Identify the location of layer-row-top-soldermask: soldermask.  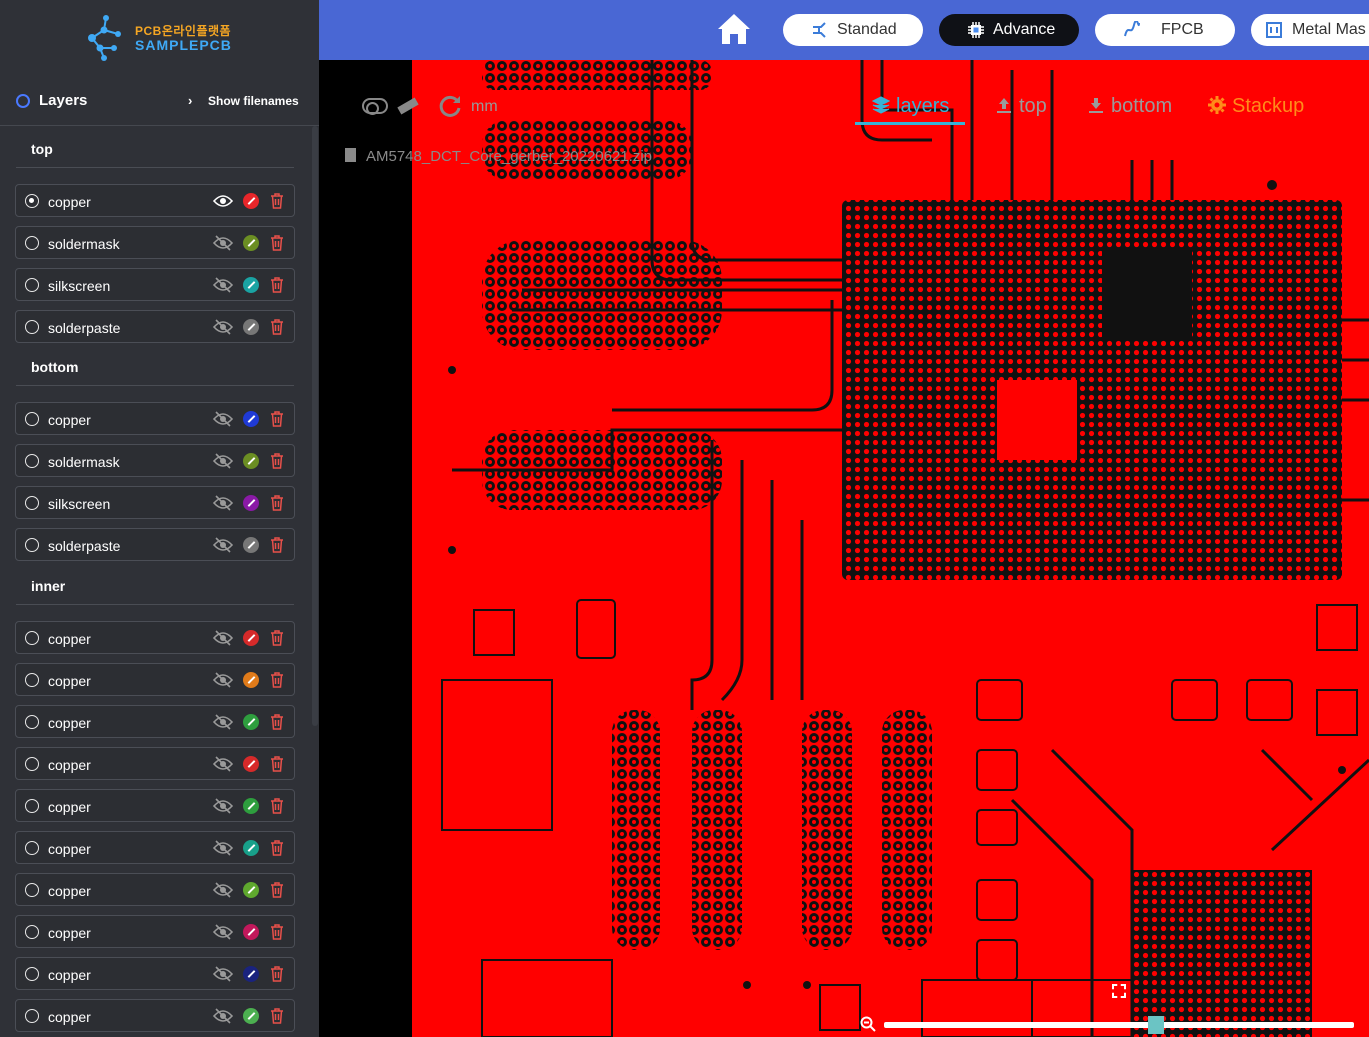
(155, 242).